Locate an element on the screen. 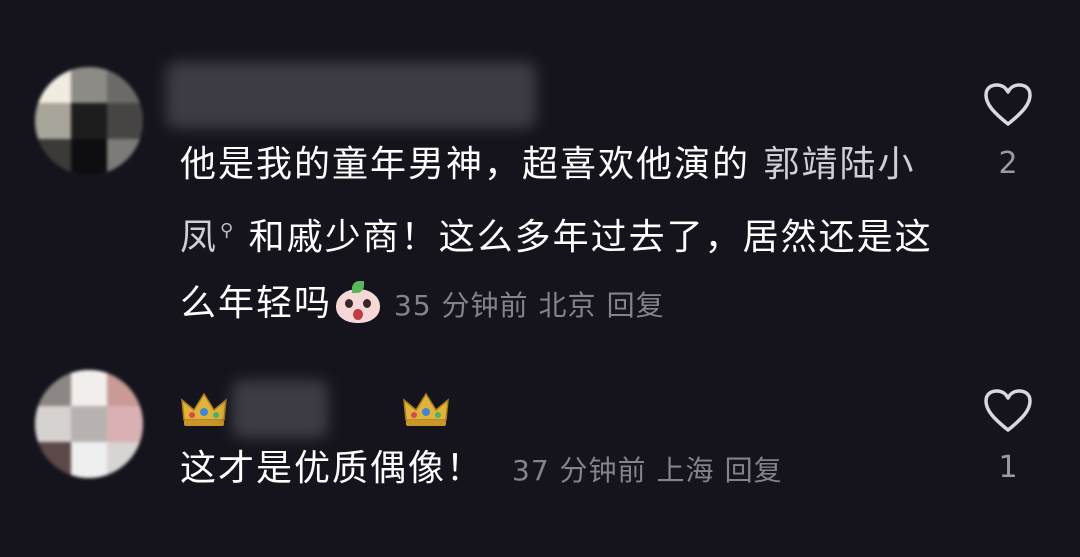  location: 上海 is located at coordinates (685, 470).